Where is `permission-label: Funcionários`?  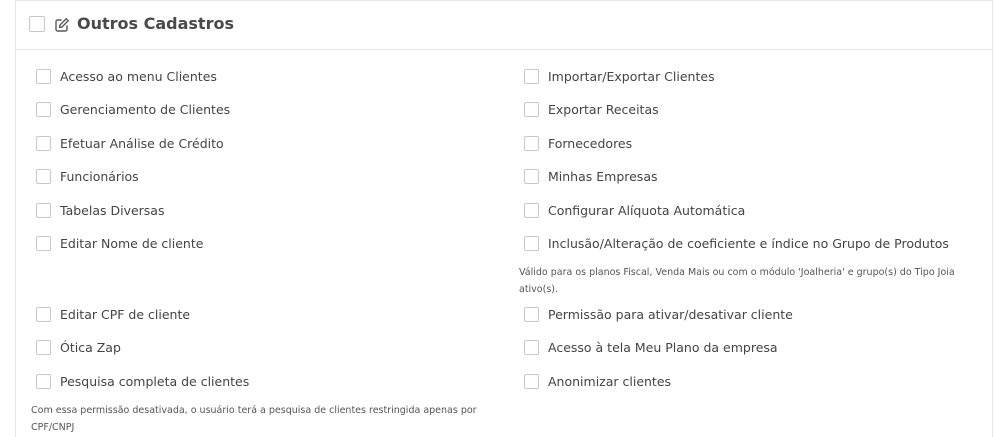
permission-label: Funcionários is located at coordinates (99, 176).